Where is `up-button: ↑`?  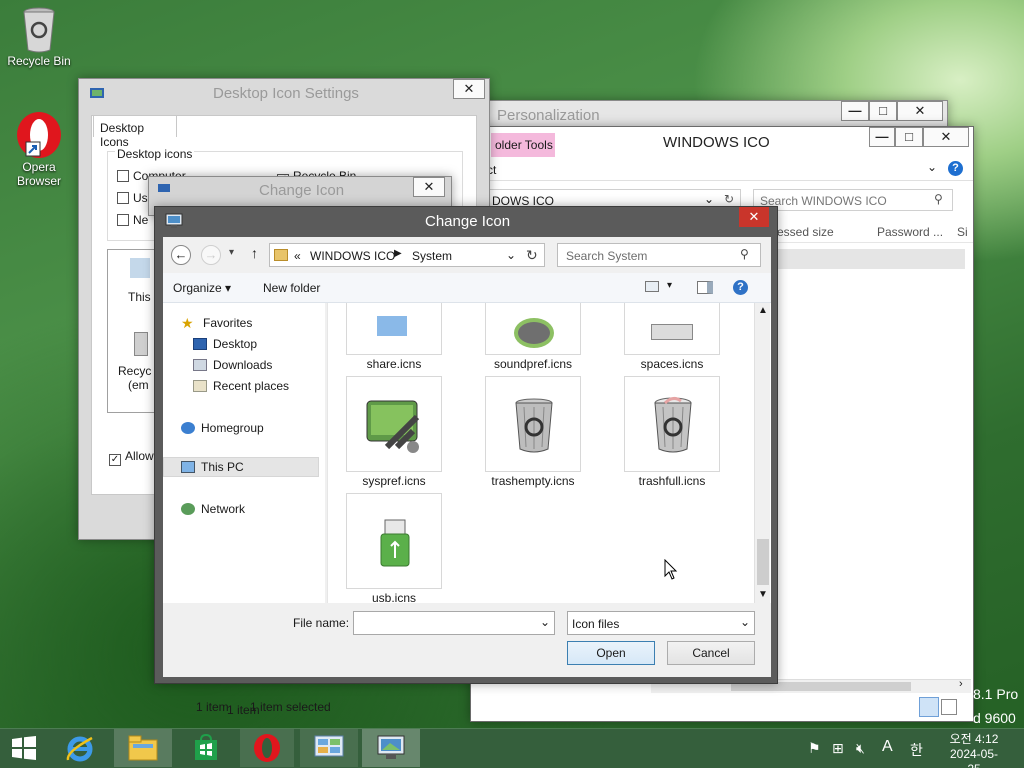
up-button: ↑ is located at coordinates (254, 253).